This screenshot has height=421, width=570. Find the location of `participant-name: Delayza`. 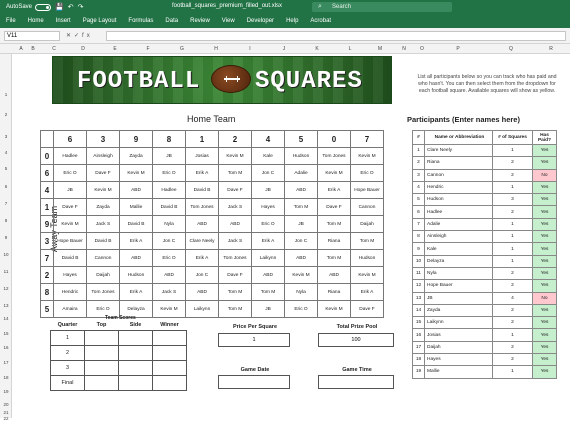

participant-name: Delayza is located at coordinates (458, 261).